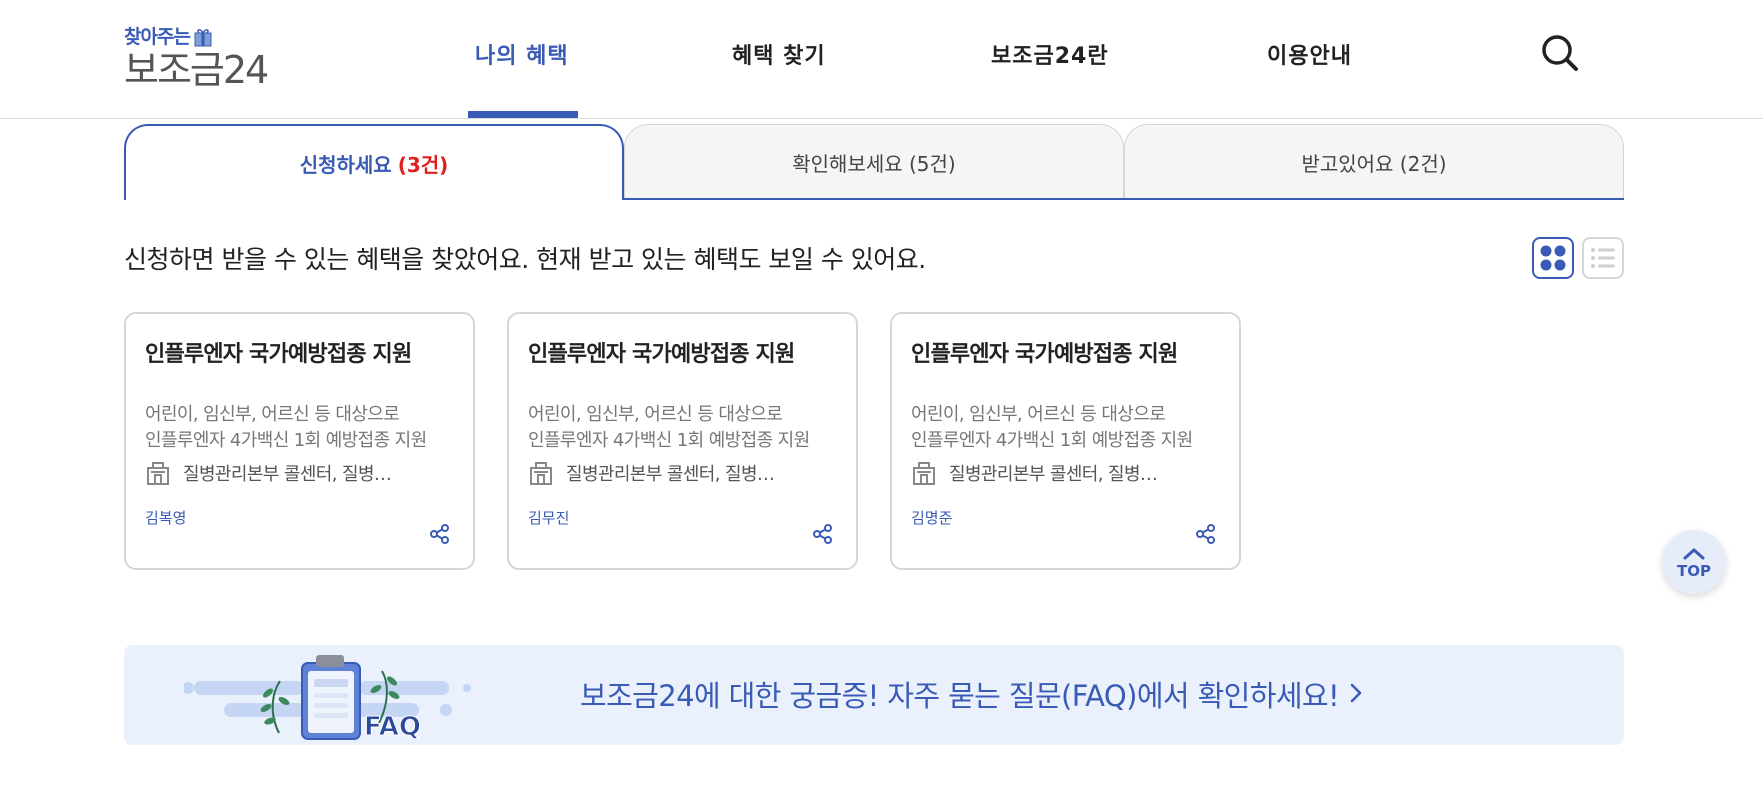  I want to click on tab-check: 확인해보세요 (5건), so click(874, 162).